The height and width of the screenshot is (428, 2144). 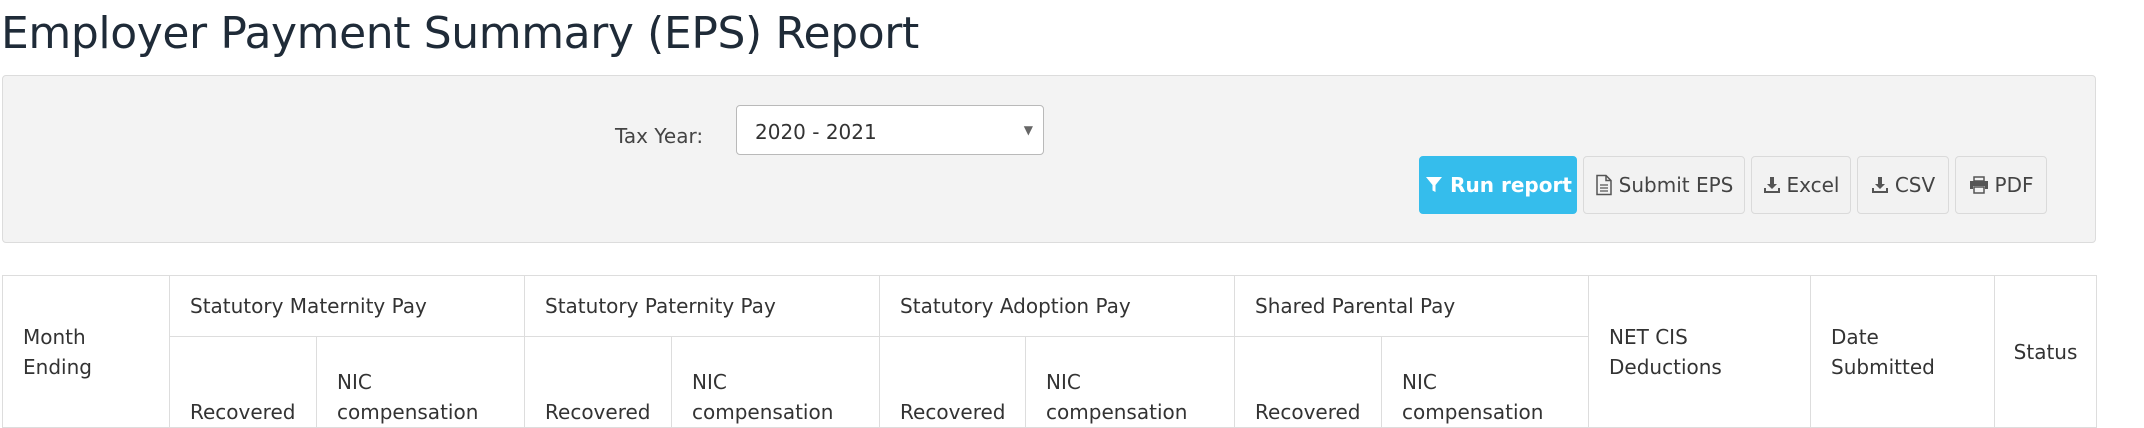 I want to click on group-statutory-maternity-pay: Statutory Maternity Pay, so click(x=347, y=306).